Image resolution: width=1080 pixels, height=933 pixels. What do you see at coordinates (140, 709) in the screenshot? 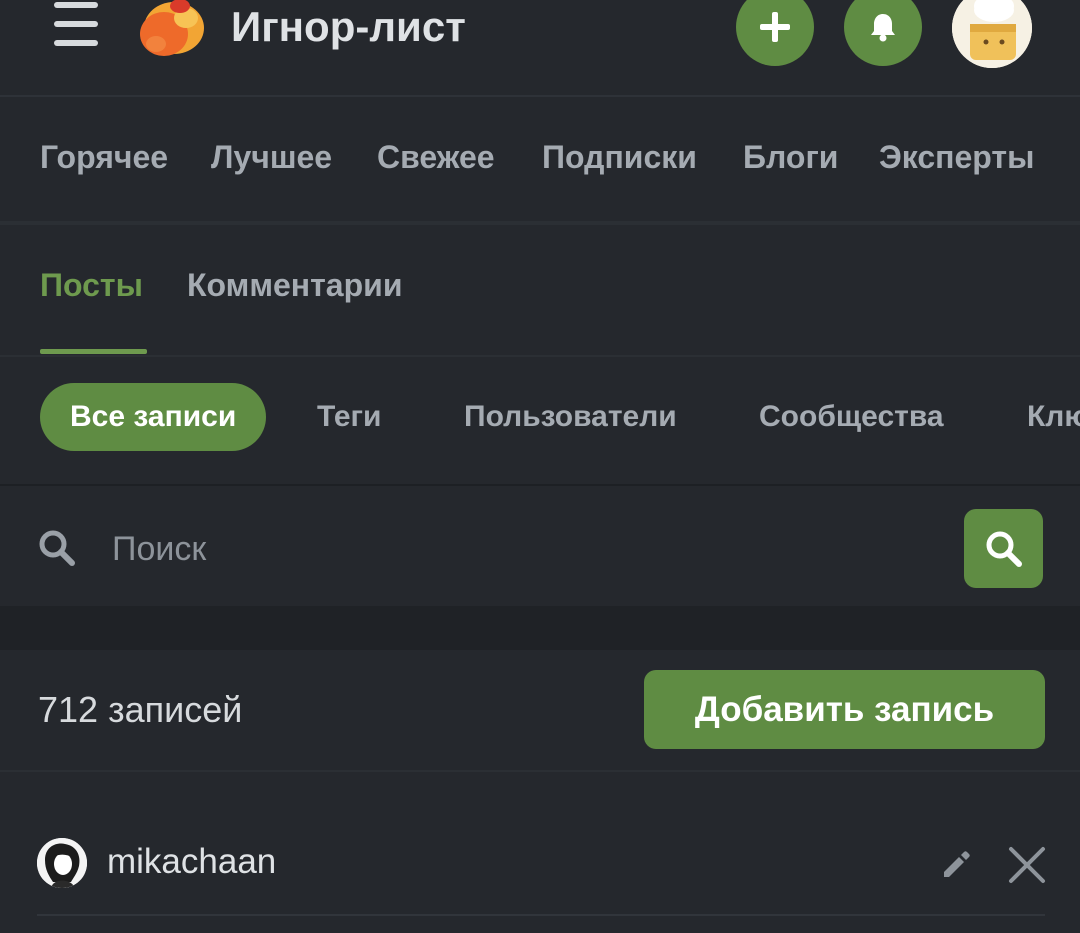
I see `entries-count: 712 записей` at bounding box center [140, 709].